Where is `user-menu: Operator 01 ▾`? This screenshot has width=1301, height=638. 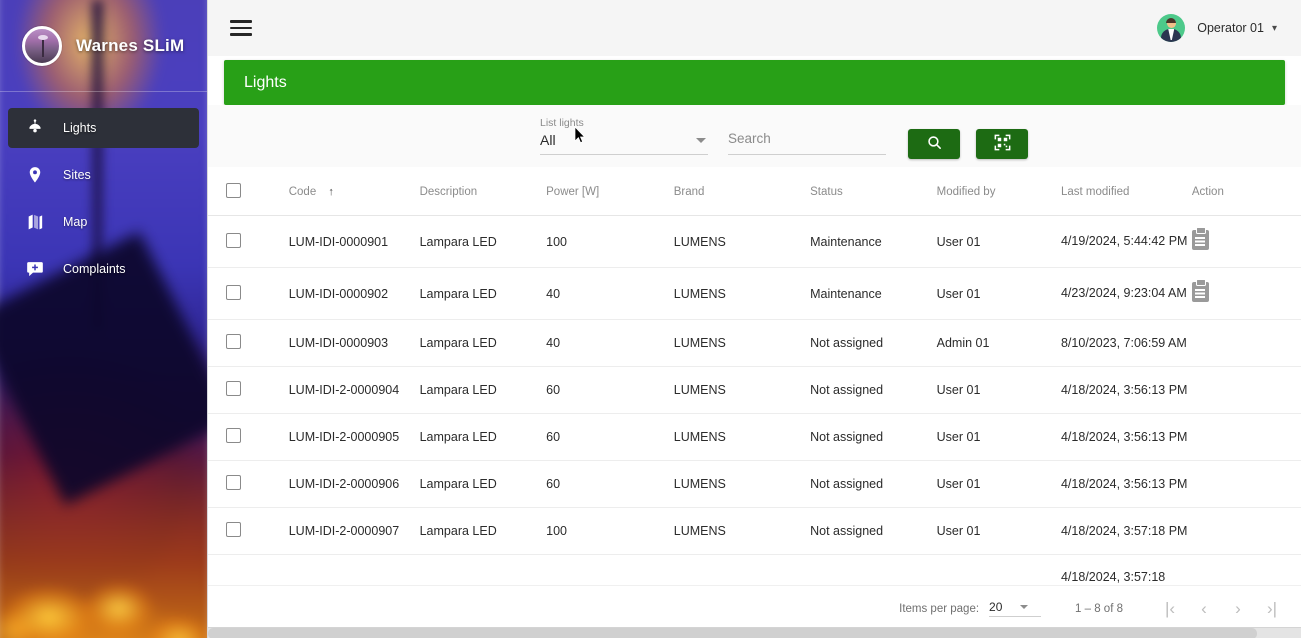
user-menu: Operator 01 ▾ is located at coordinates (1217, 28).